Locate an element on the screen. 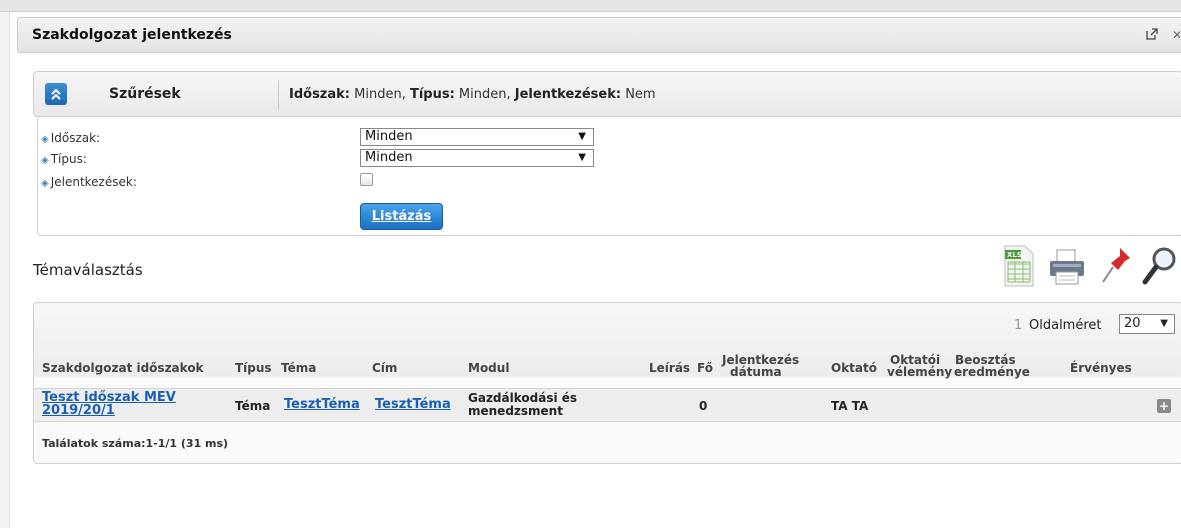  collapse-filter-button is located at coordinates (56, 94).